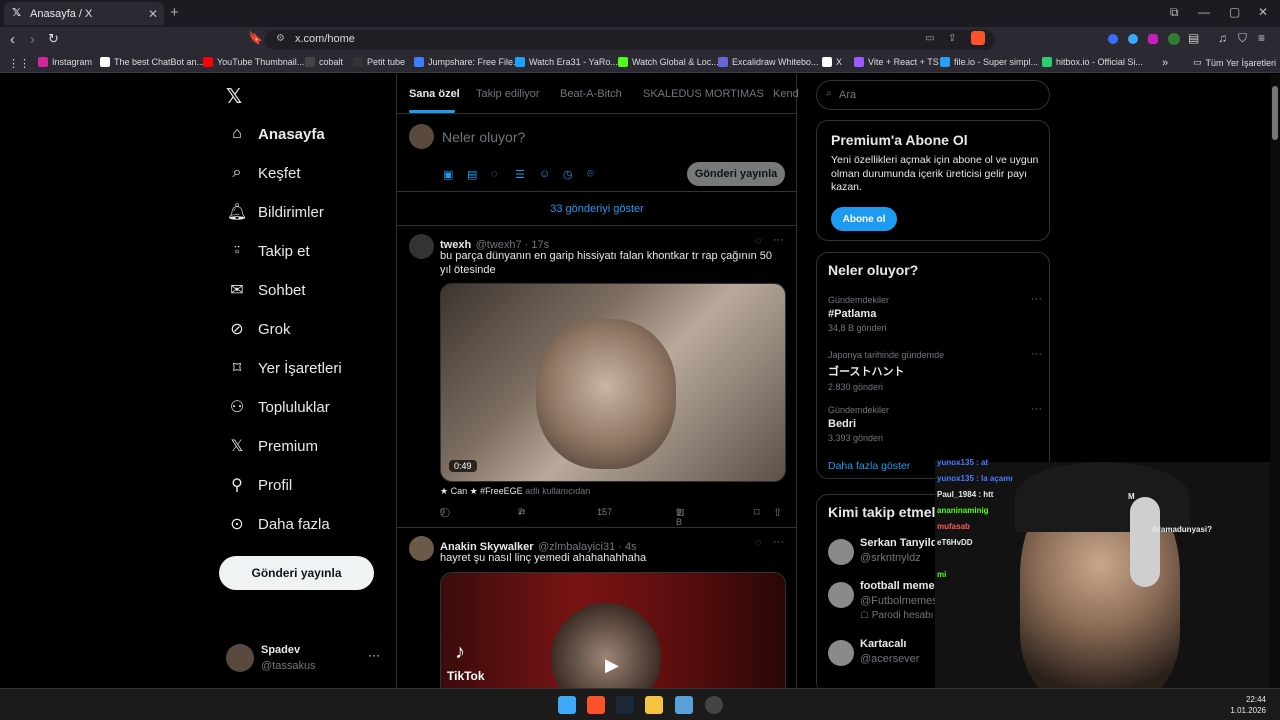 This screenshot has height=720, width=1280. What do you see at coordinates (520, 174) in the screenshot?
I see `poll-icon: ☰` at bounding box center [520, 174].